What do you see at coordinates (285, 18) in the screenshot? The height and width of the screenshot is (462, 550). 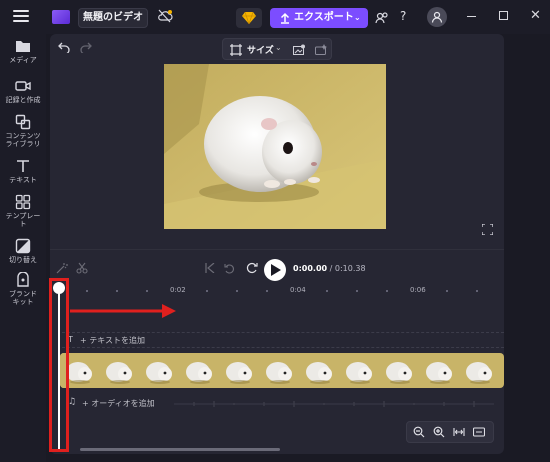 I see `upload-icon` at bounding box center [285, 18].